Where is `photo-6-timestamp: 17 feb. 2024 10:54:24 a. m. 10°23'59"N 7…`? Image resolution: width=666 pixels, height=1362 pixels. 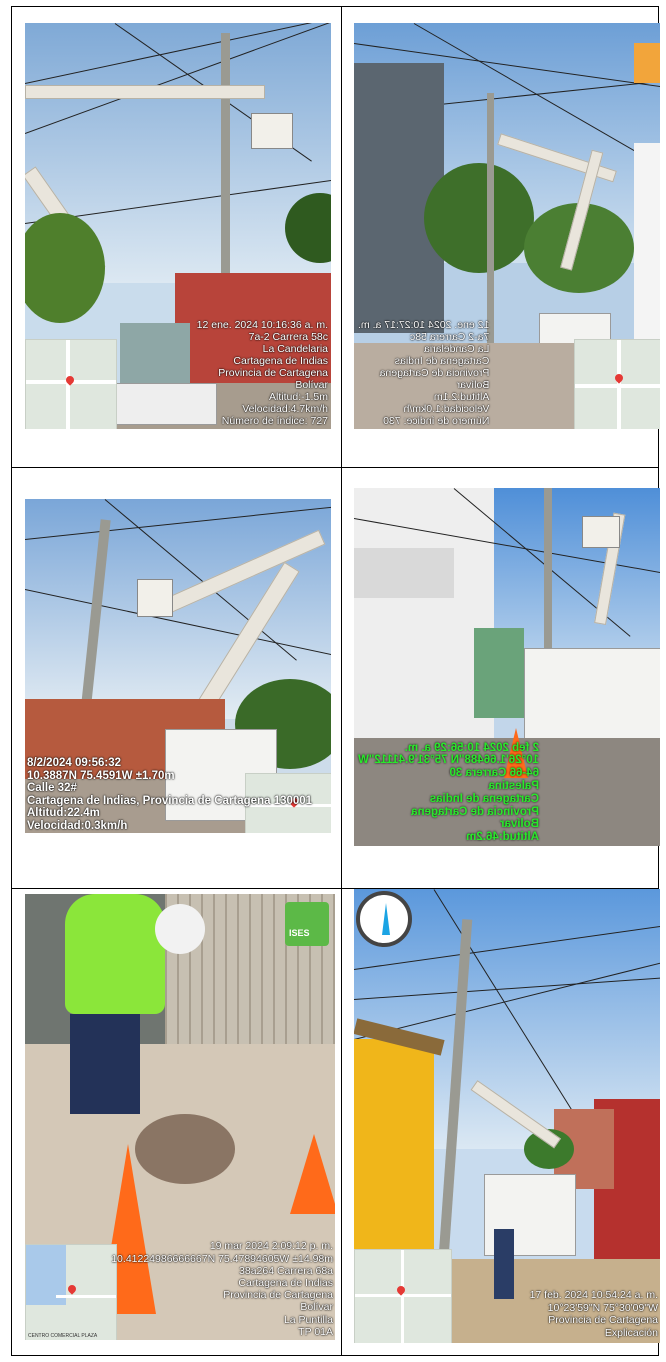
photo-6-timestamp: 17 feb. 2024 10:54:24 a. m. 10°23'59"N 7… is located at coordinates (593, 1314).